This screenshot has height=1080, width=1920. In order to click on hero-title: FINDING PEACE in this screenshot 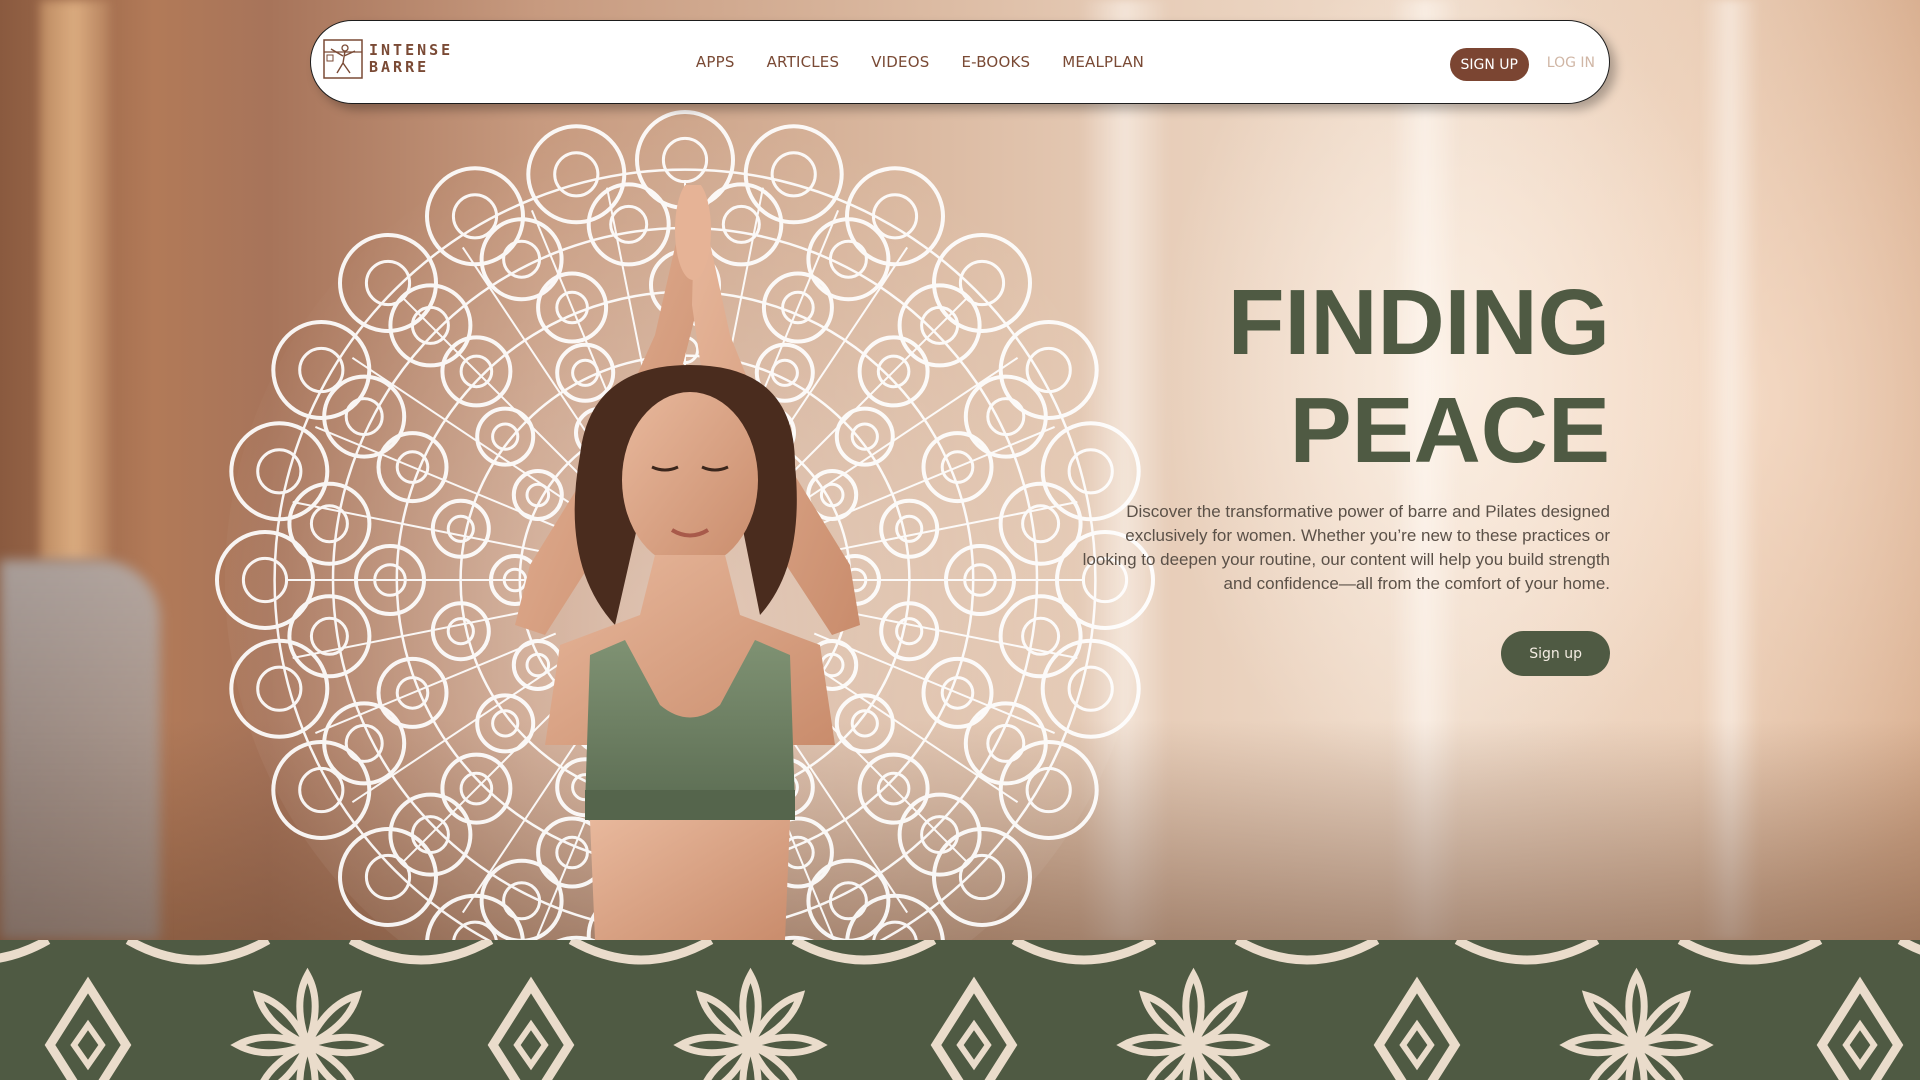, I will do `click(1310, 376)`.